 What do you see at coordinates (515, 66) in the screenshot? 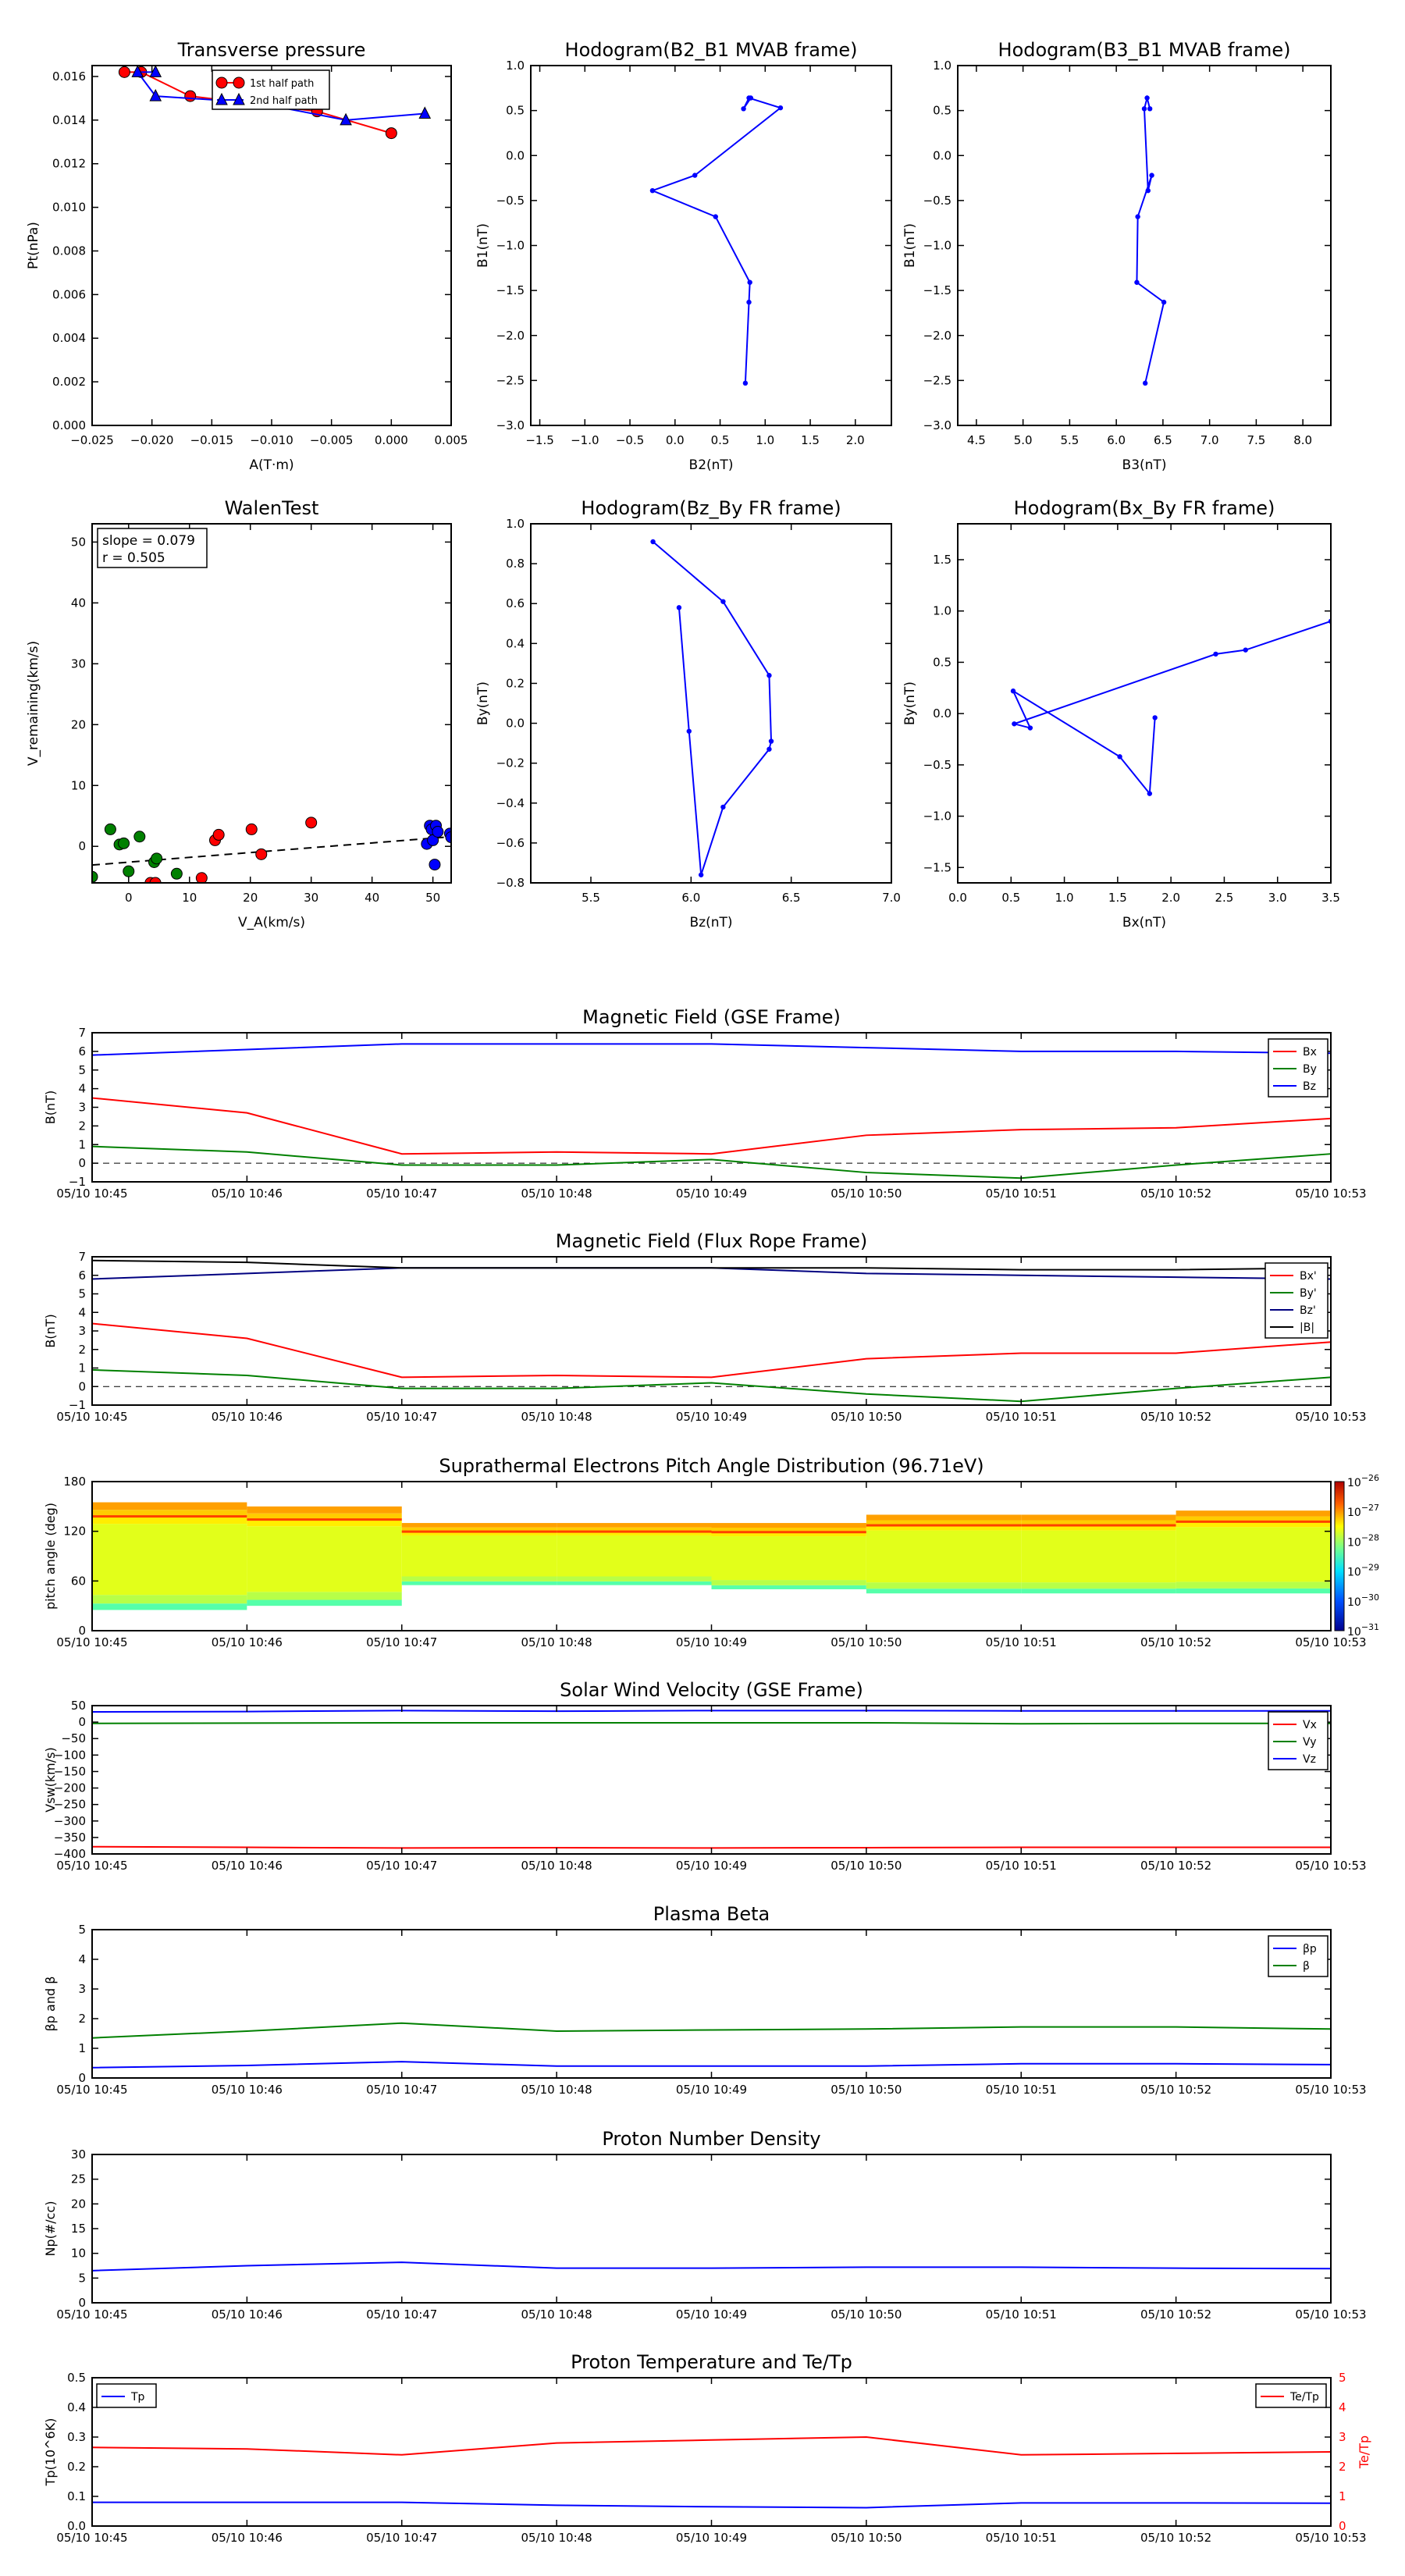
I see `panel-2-ytick-label: 1.0` at bounding box center [515, 66].